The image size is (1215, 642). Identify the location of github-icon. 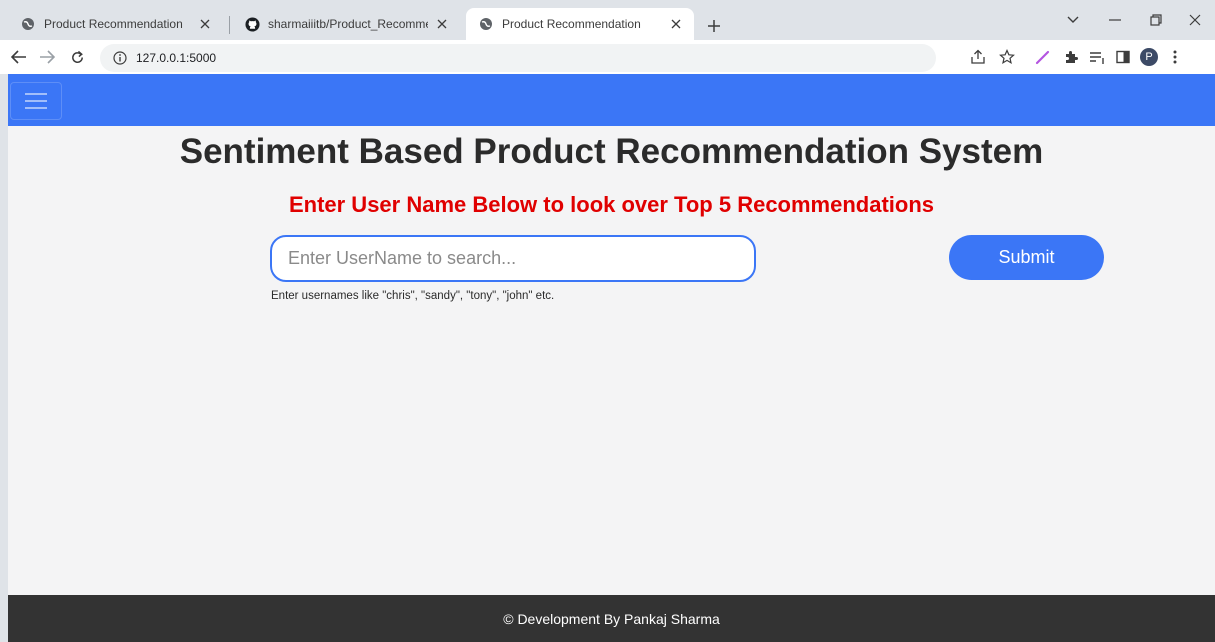
(252, 24).